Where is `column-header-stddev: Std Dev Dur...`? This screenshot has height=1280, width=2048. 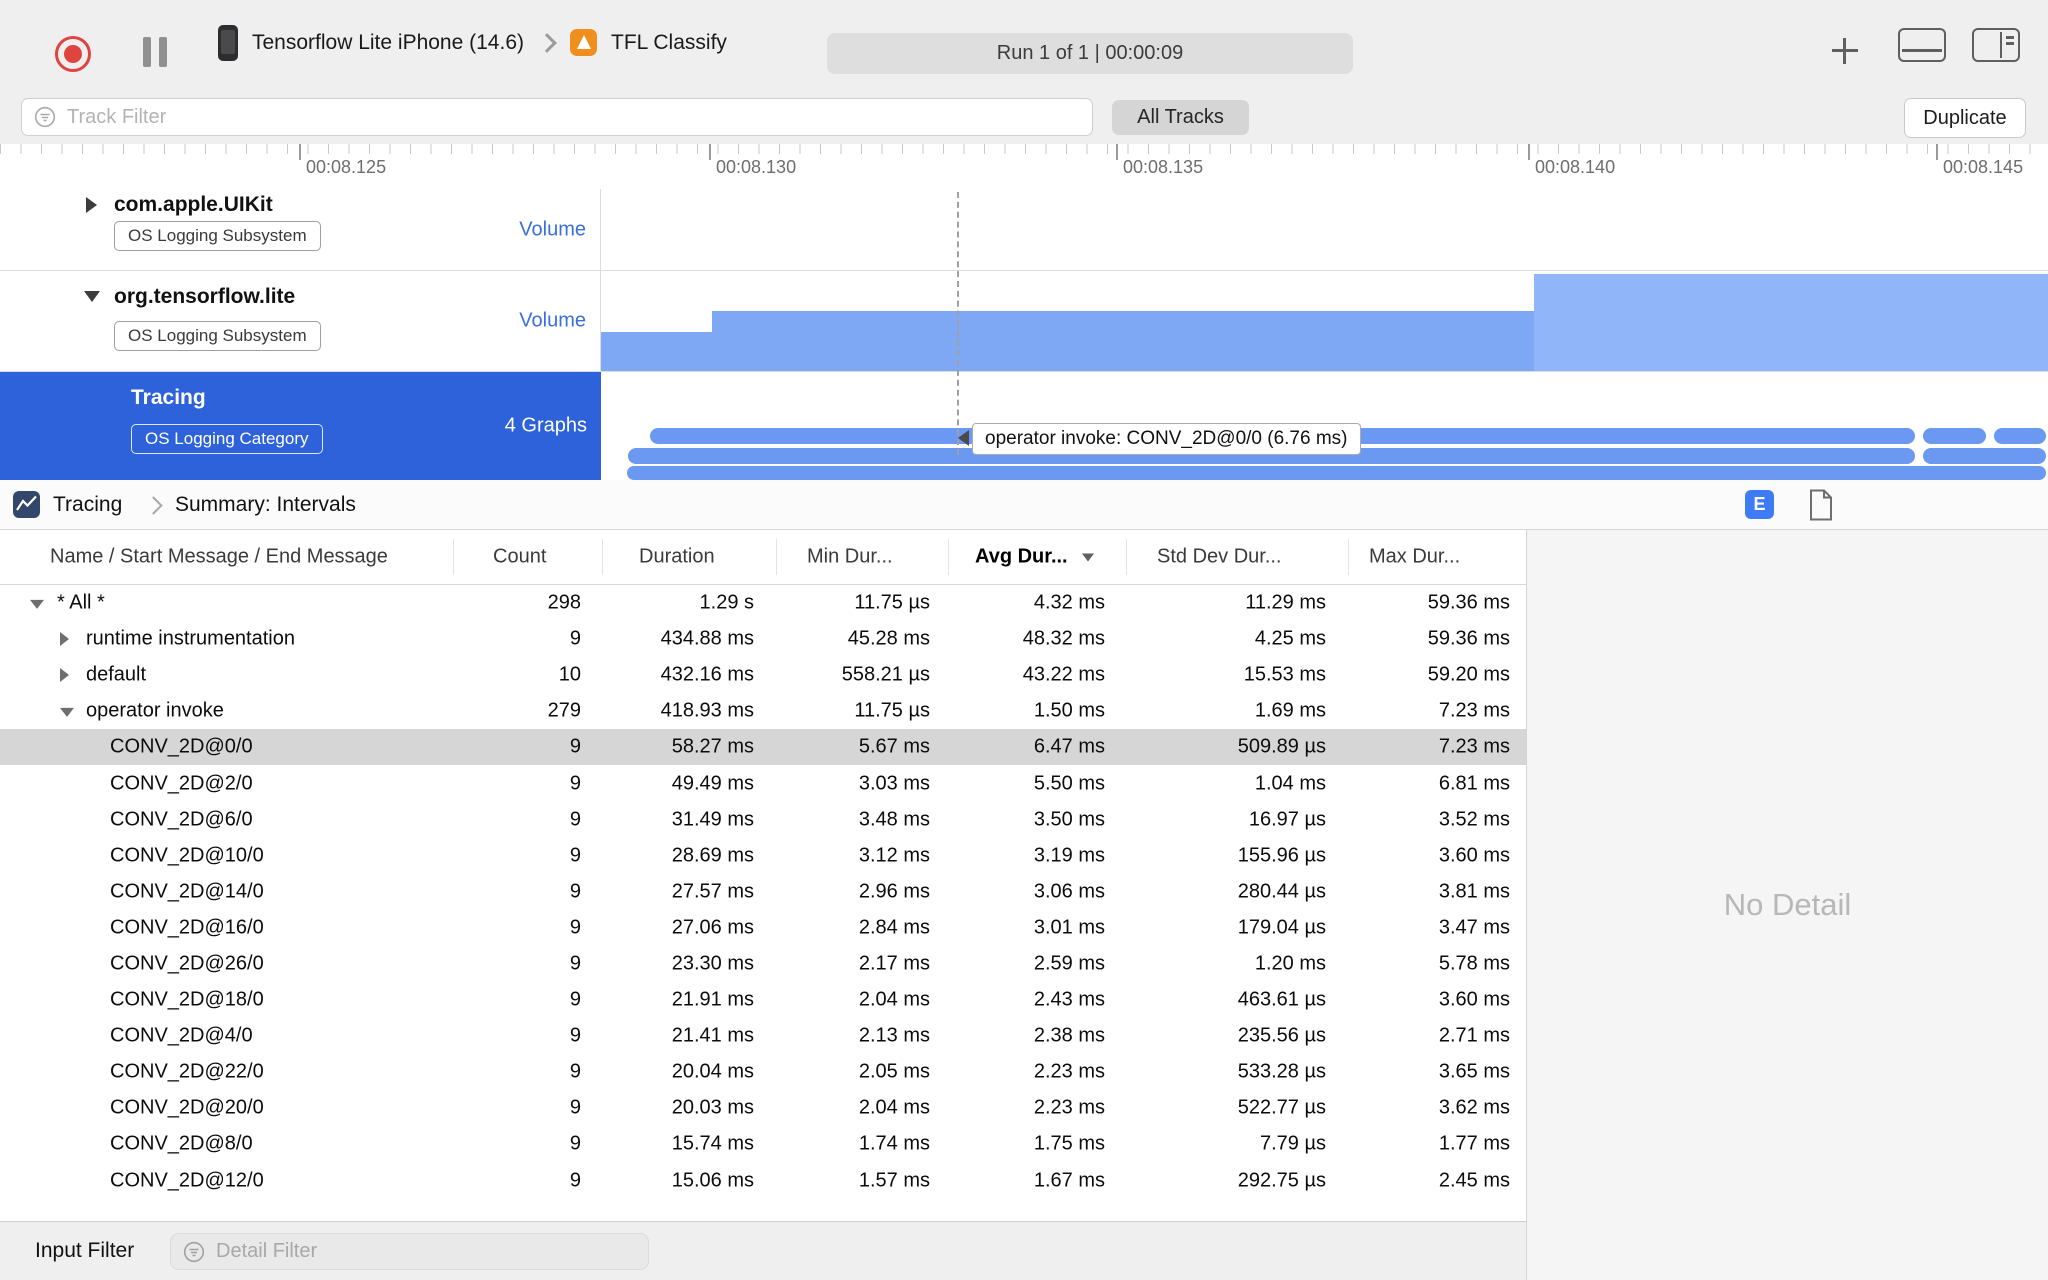 column-header-stddev: Std Dev Dur... is located at coordinates (1219, 557).